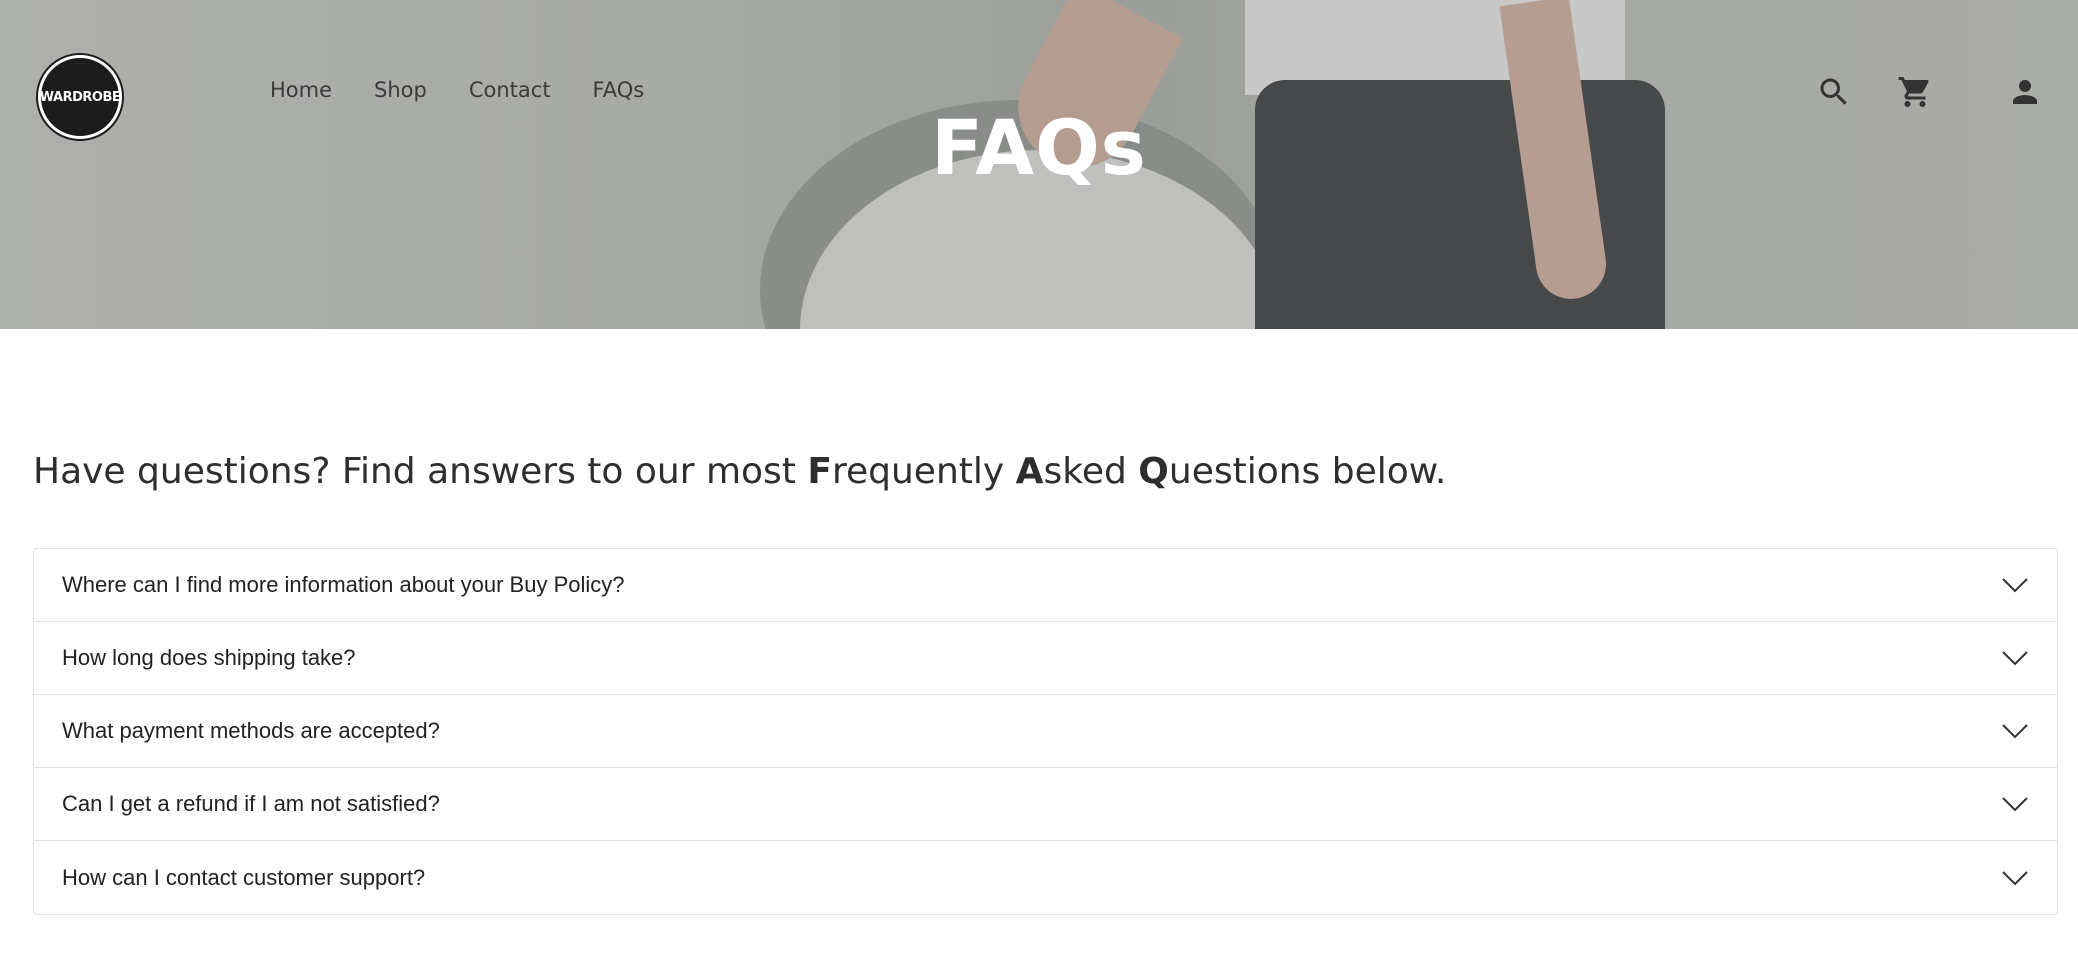 The image size is (2078, 959). Describe the element at coordinates (1091, 471) in the screenshot. I see `intro-text-3: sked` at that location.